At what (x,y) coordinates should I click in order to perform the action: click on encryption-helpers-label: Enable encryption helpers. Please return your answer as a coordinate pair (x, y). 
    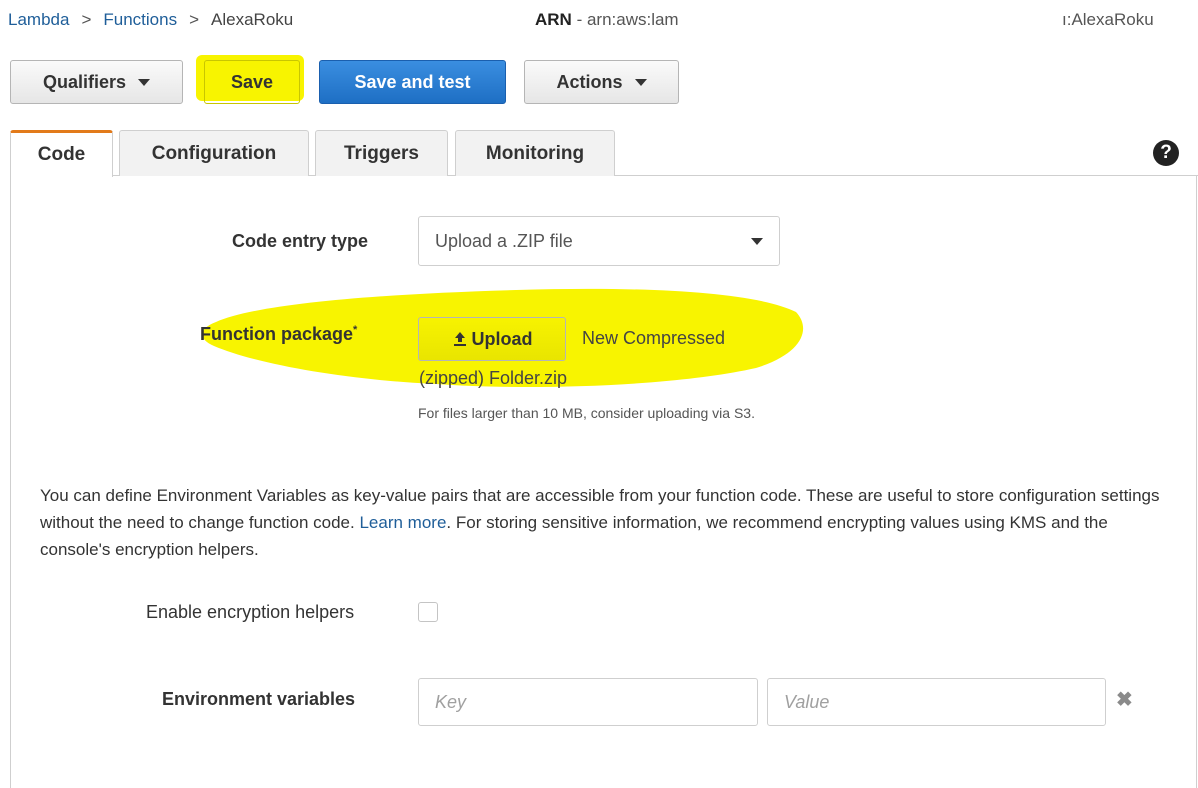
    Looking at the image, I should click on (250, 612).